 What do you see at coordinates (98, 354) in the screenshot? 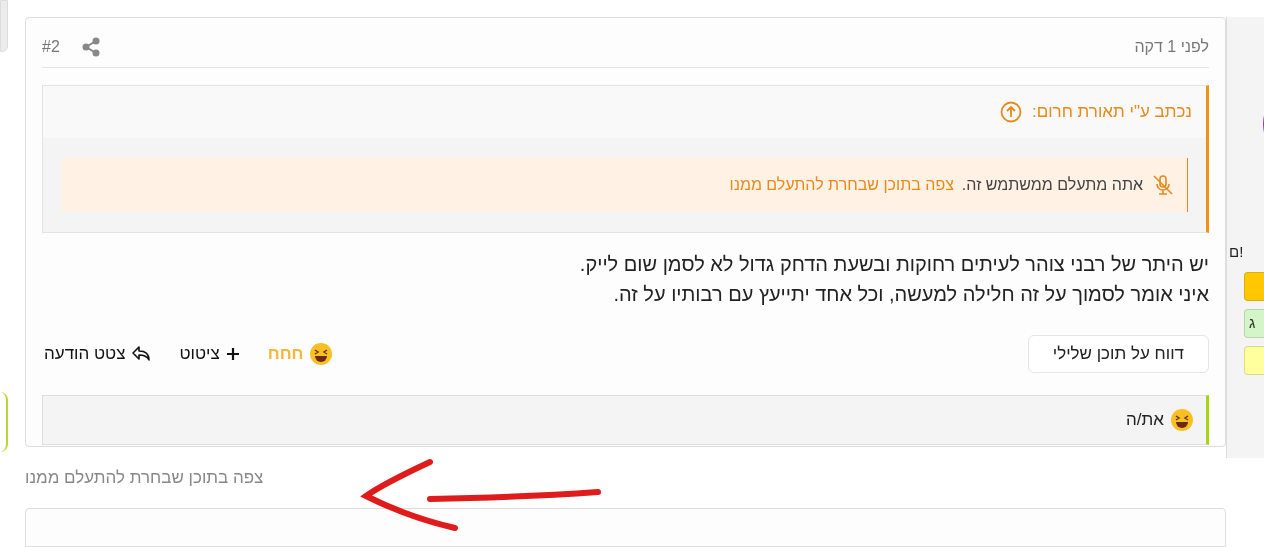
I see `reply-action: צטט הודעה` at bounding box center [98, 354].